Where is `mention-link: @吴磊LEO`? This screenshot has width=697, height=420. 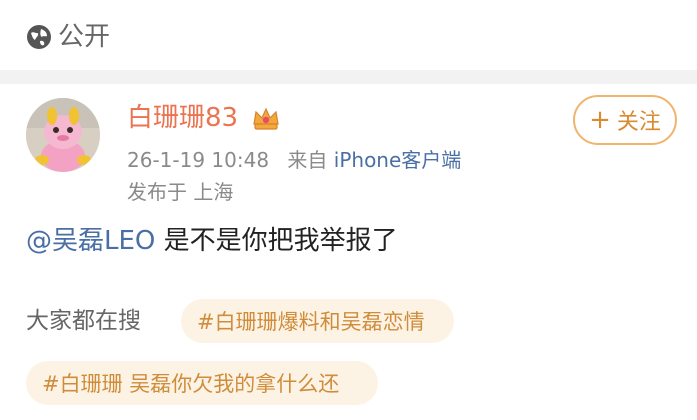
mention-link: @吴磊LEO is located at coordinates (90, 241).